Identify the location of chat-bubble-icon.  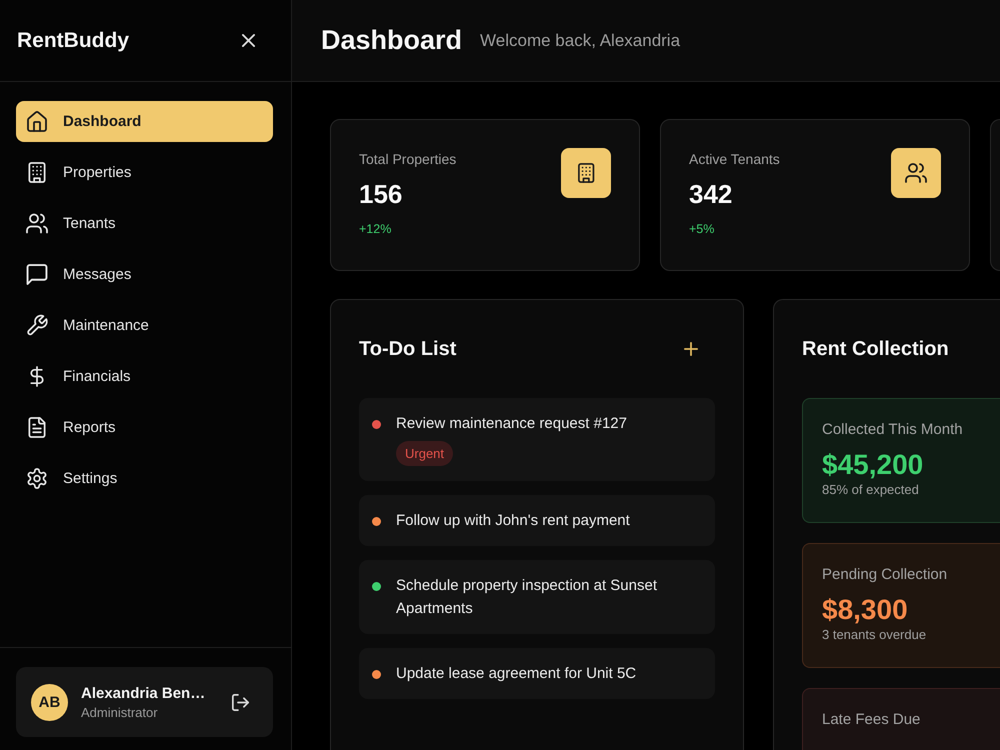
(37, 274).